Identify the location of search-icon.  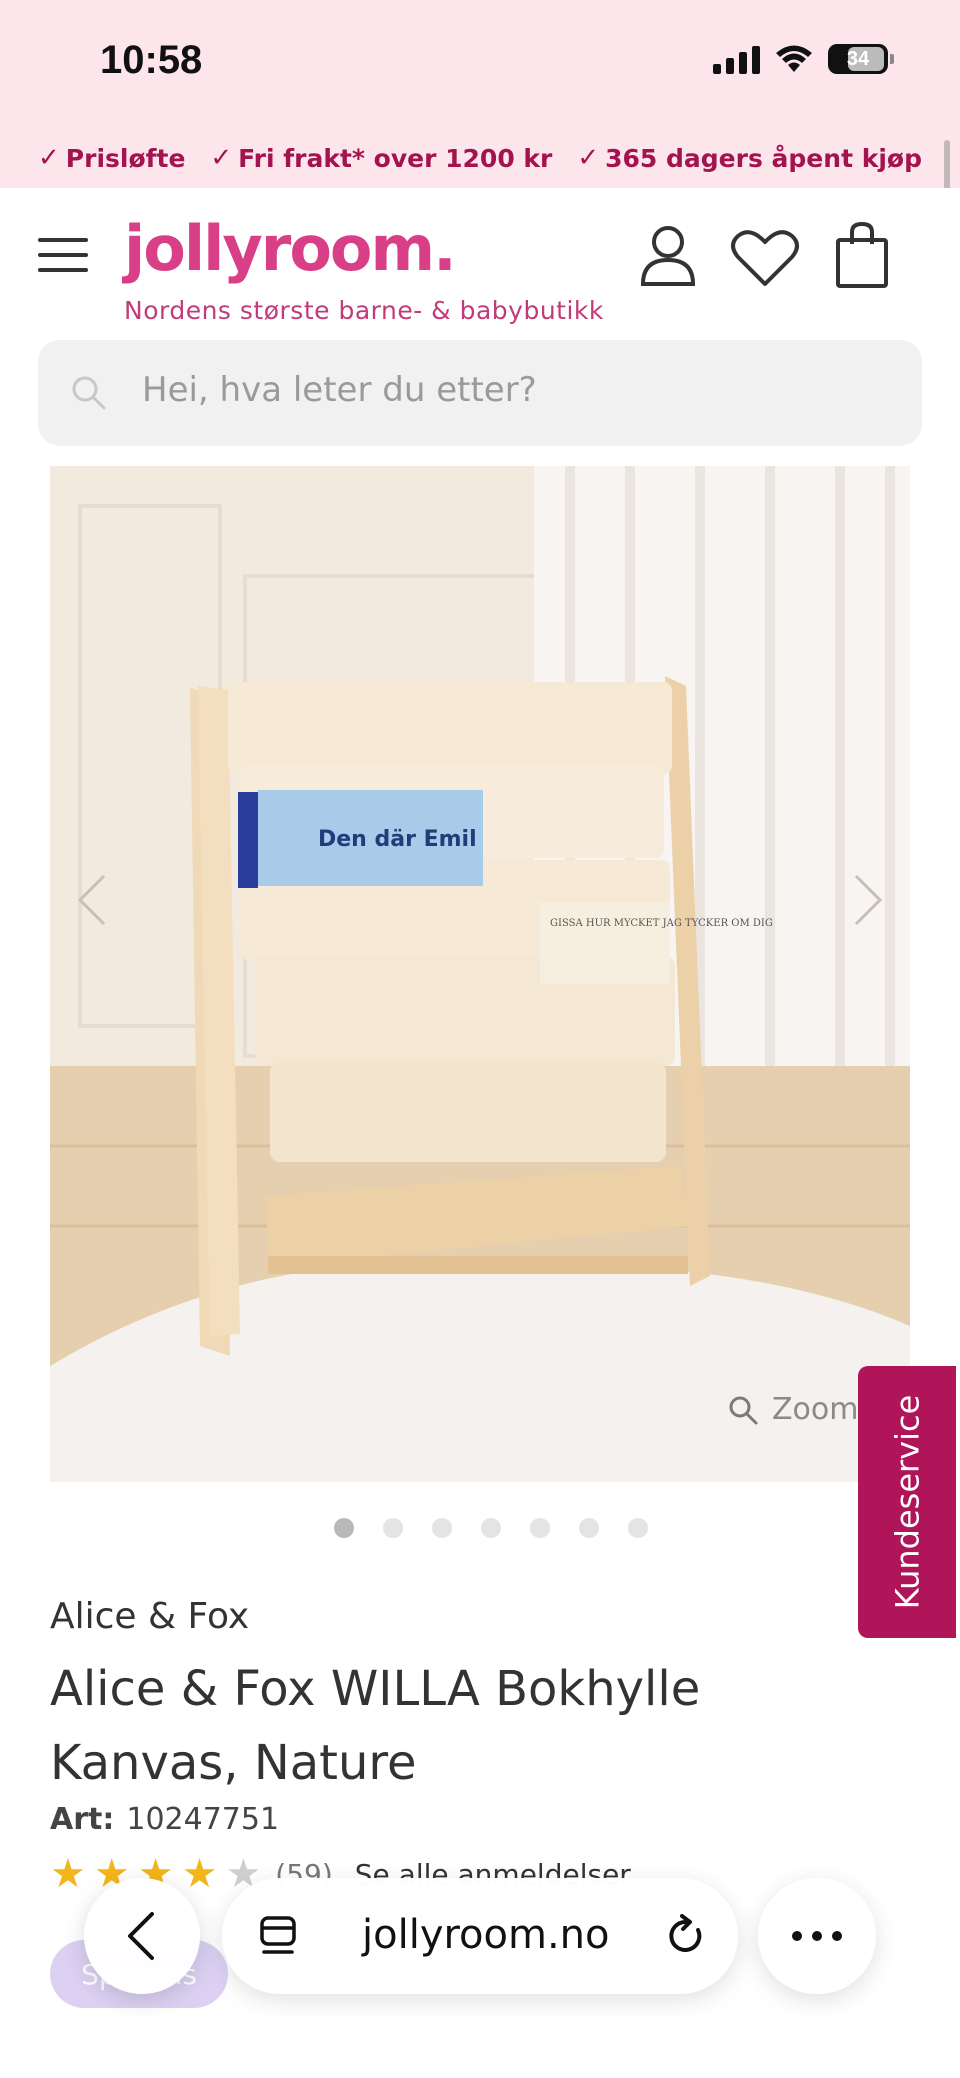
(89, 393).